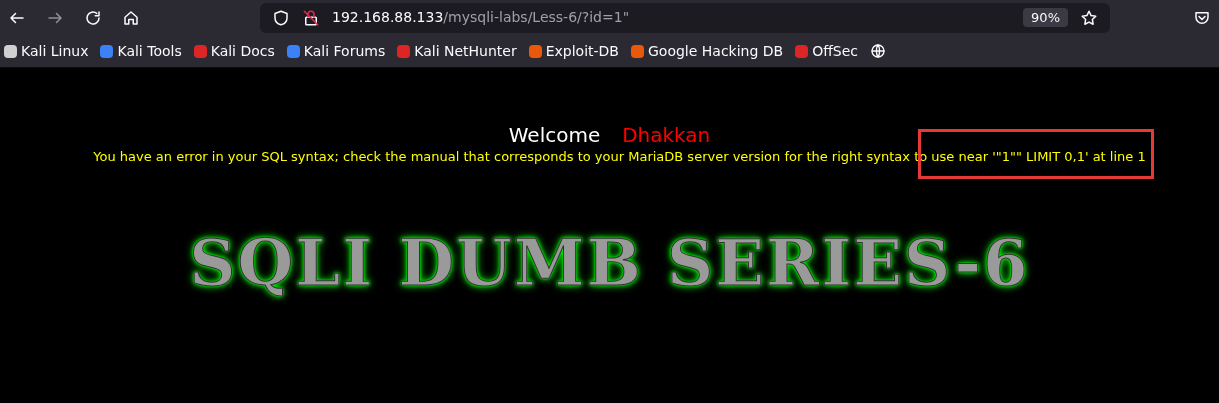  I want to click on banner-title: SQLI DUMB SERIES-6, so click(609, 262).